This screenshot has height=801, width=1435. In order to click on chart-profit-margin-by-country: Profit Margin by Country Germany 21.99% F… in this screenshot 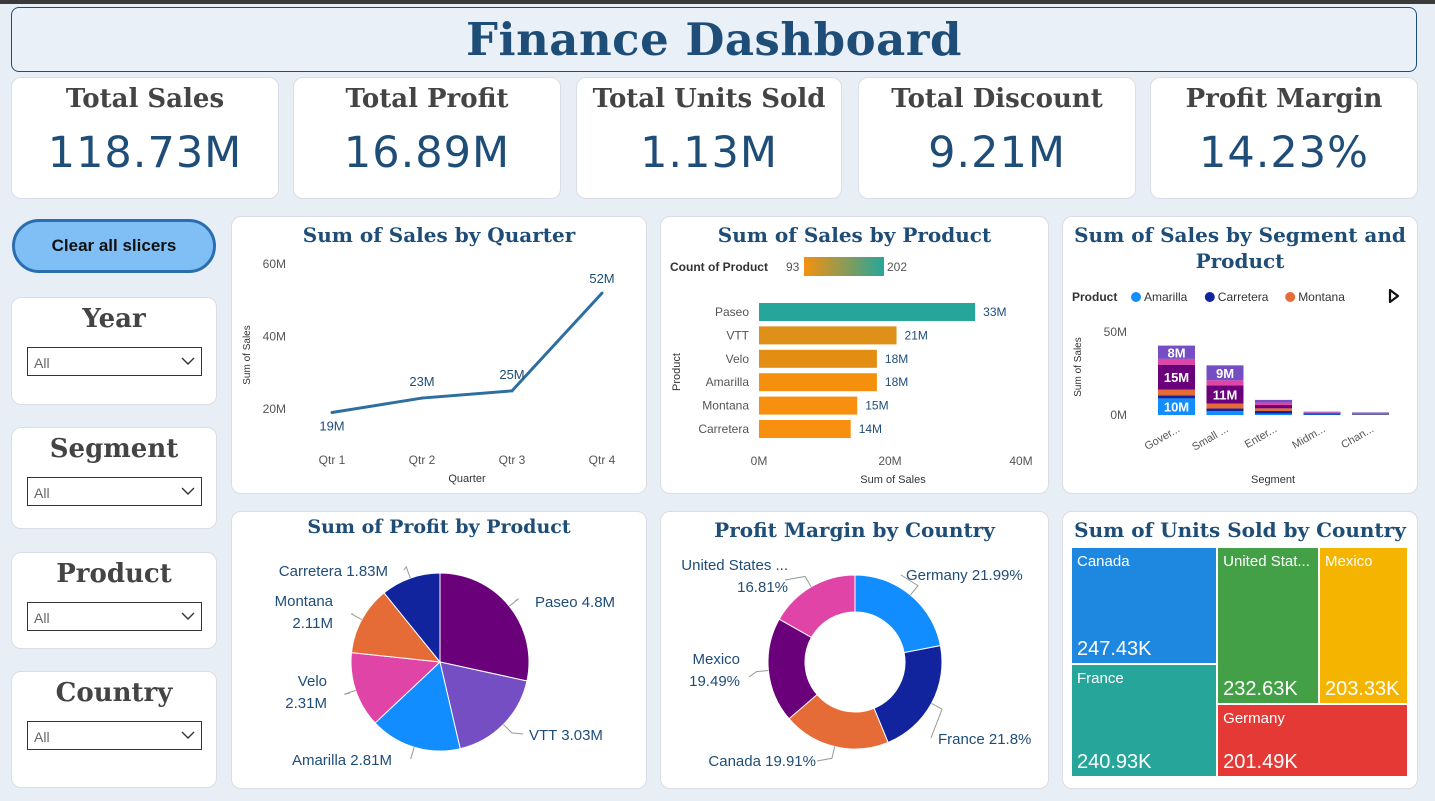, I will do `click(854, 650)`.